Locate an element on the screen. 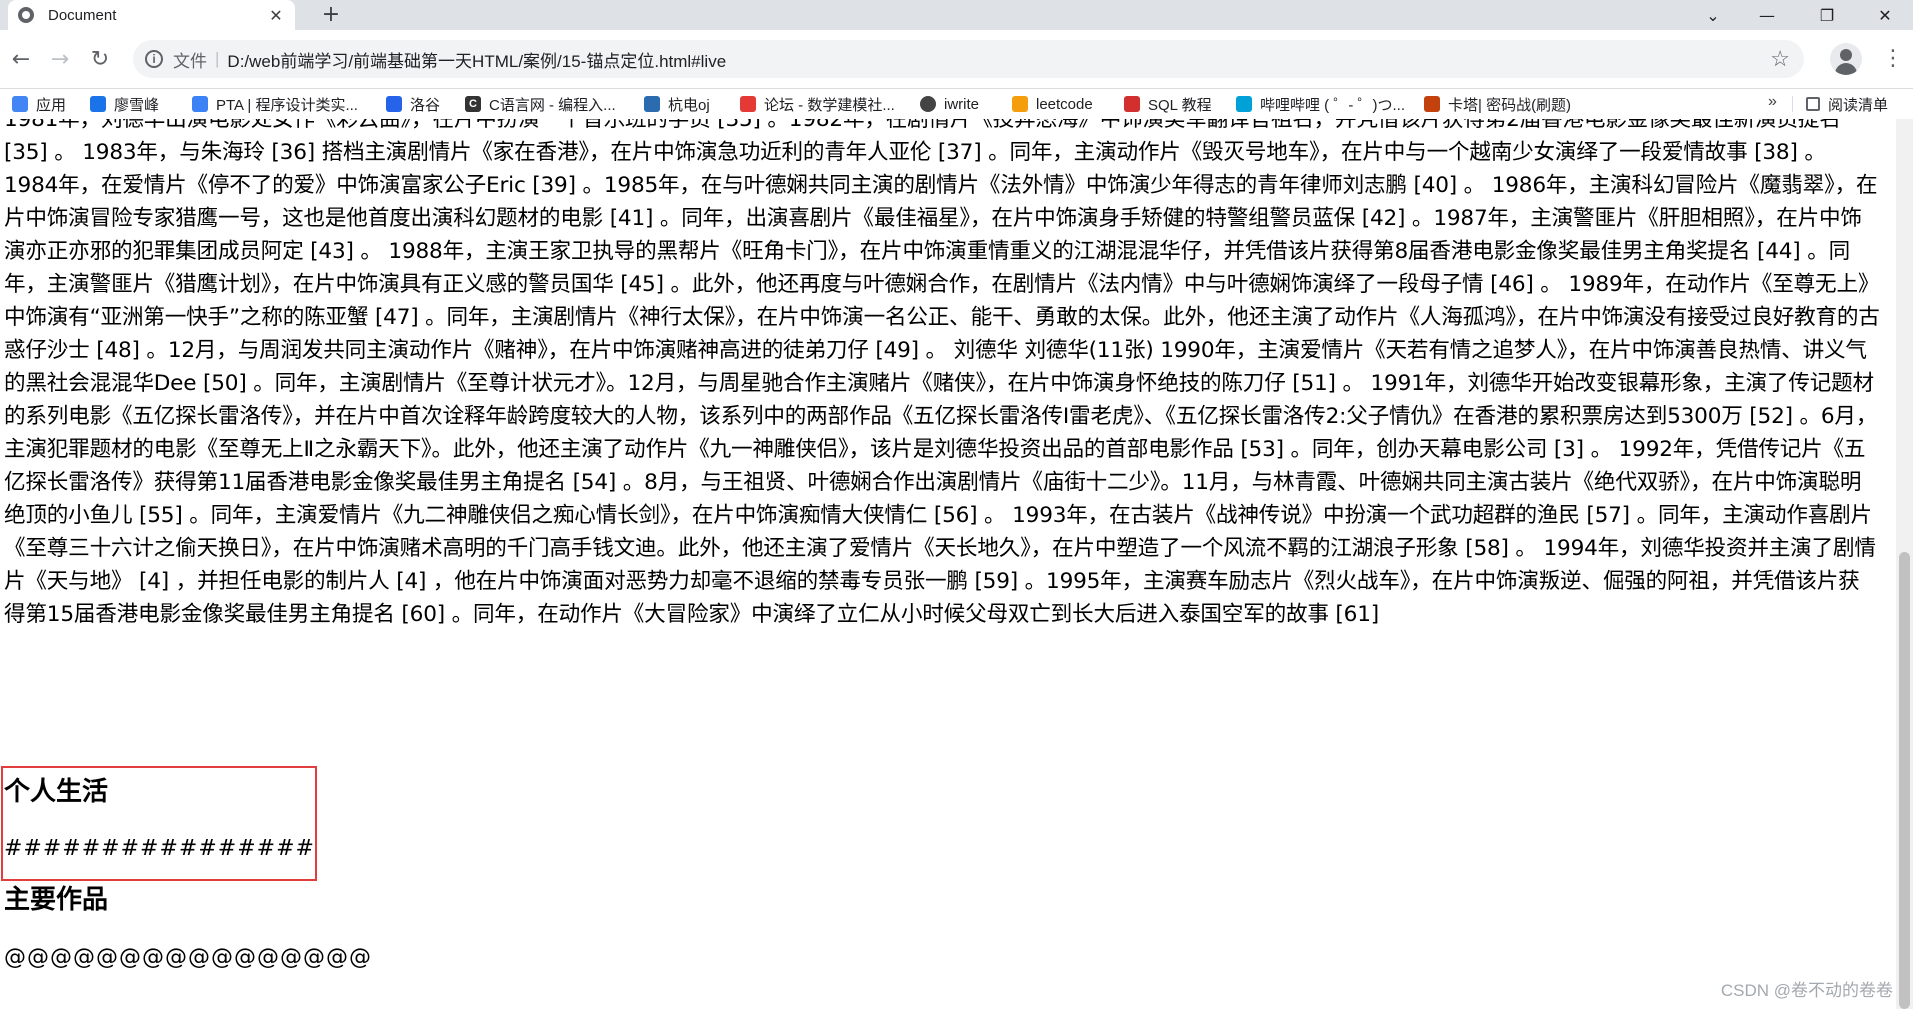 The image size is (1913, 1009). maximize-button: ❐ is located at coordinates (1827, 15).